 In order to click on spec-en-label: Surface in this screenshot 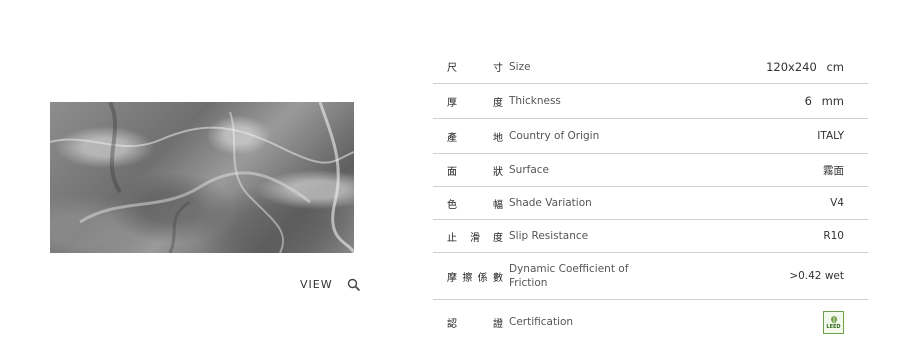, I will do `click(529, 170)`.